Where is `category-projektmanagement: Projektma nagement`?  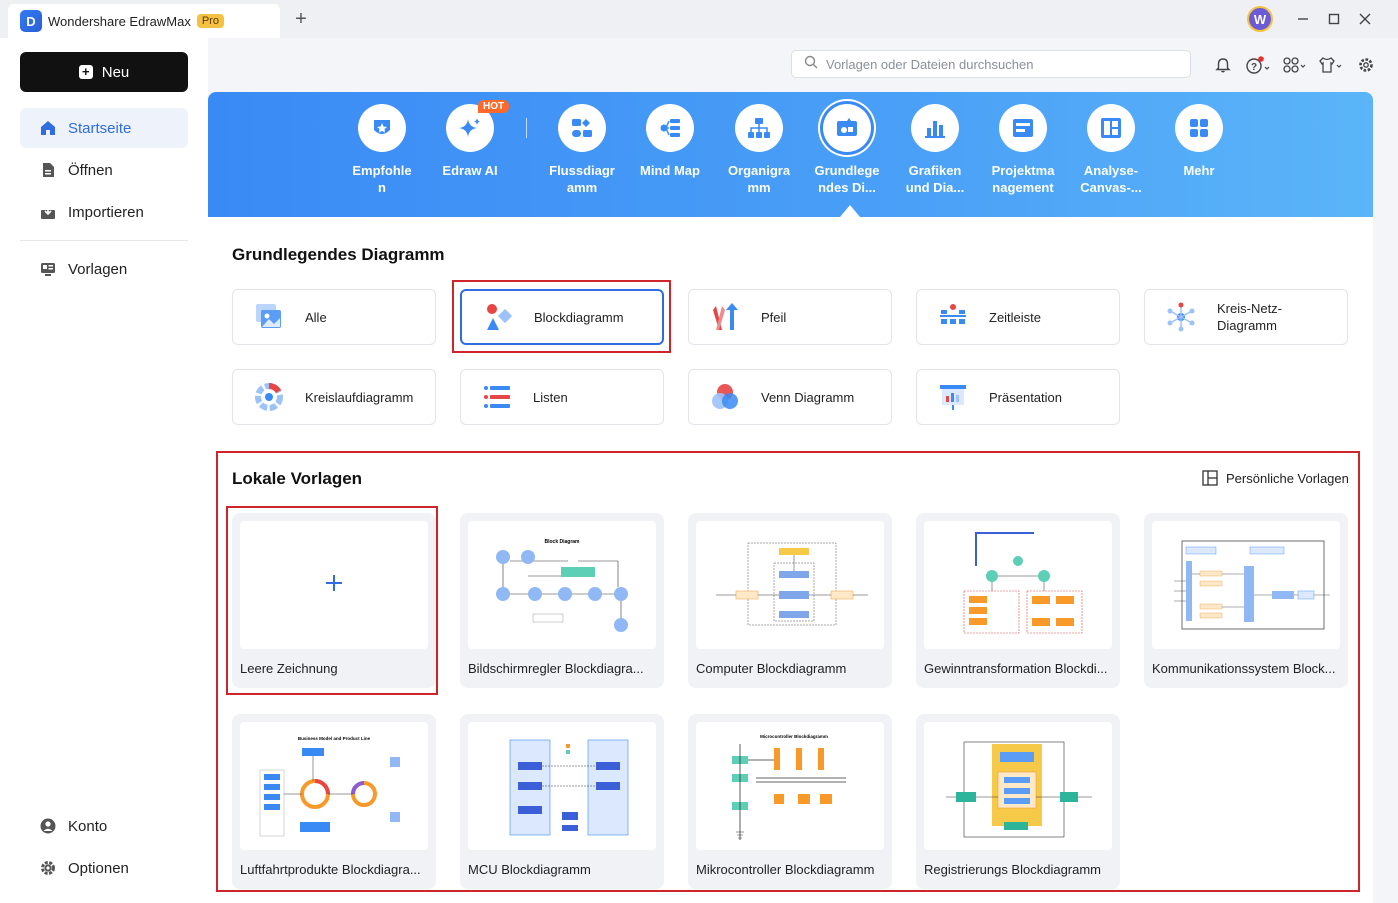 category-projektmanagement: Projektma nagement is located at coordinates (1023, 150).